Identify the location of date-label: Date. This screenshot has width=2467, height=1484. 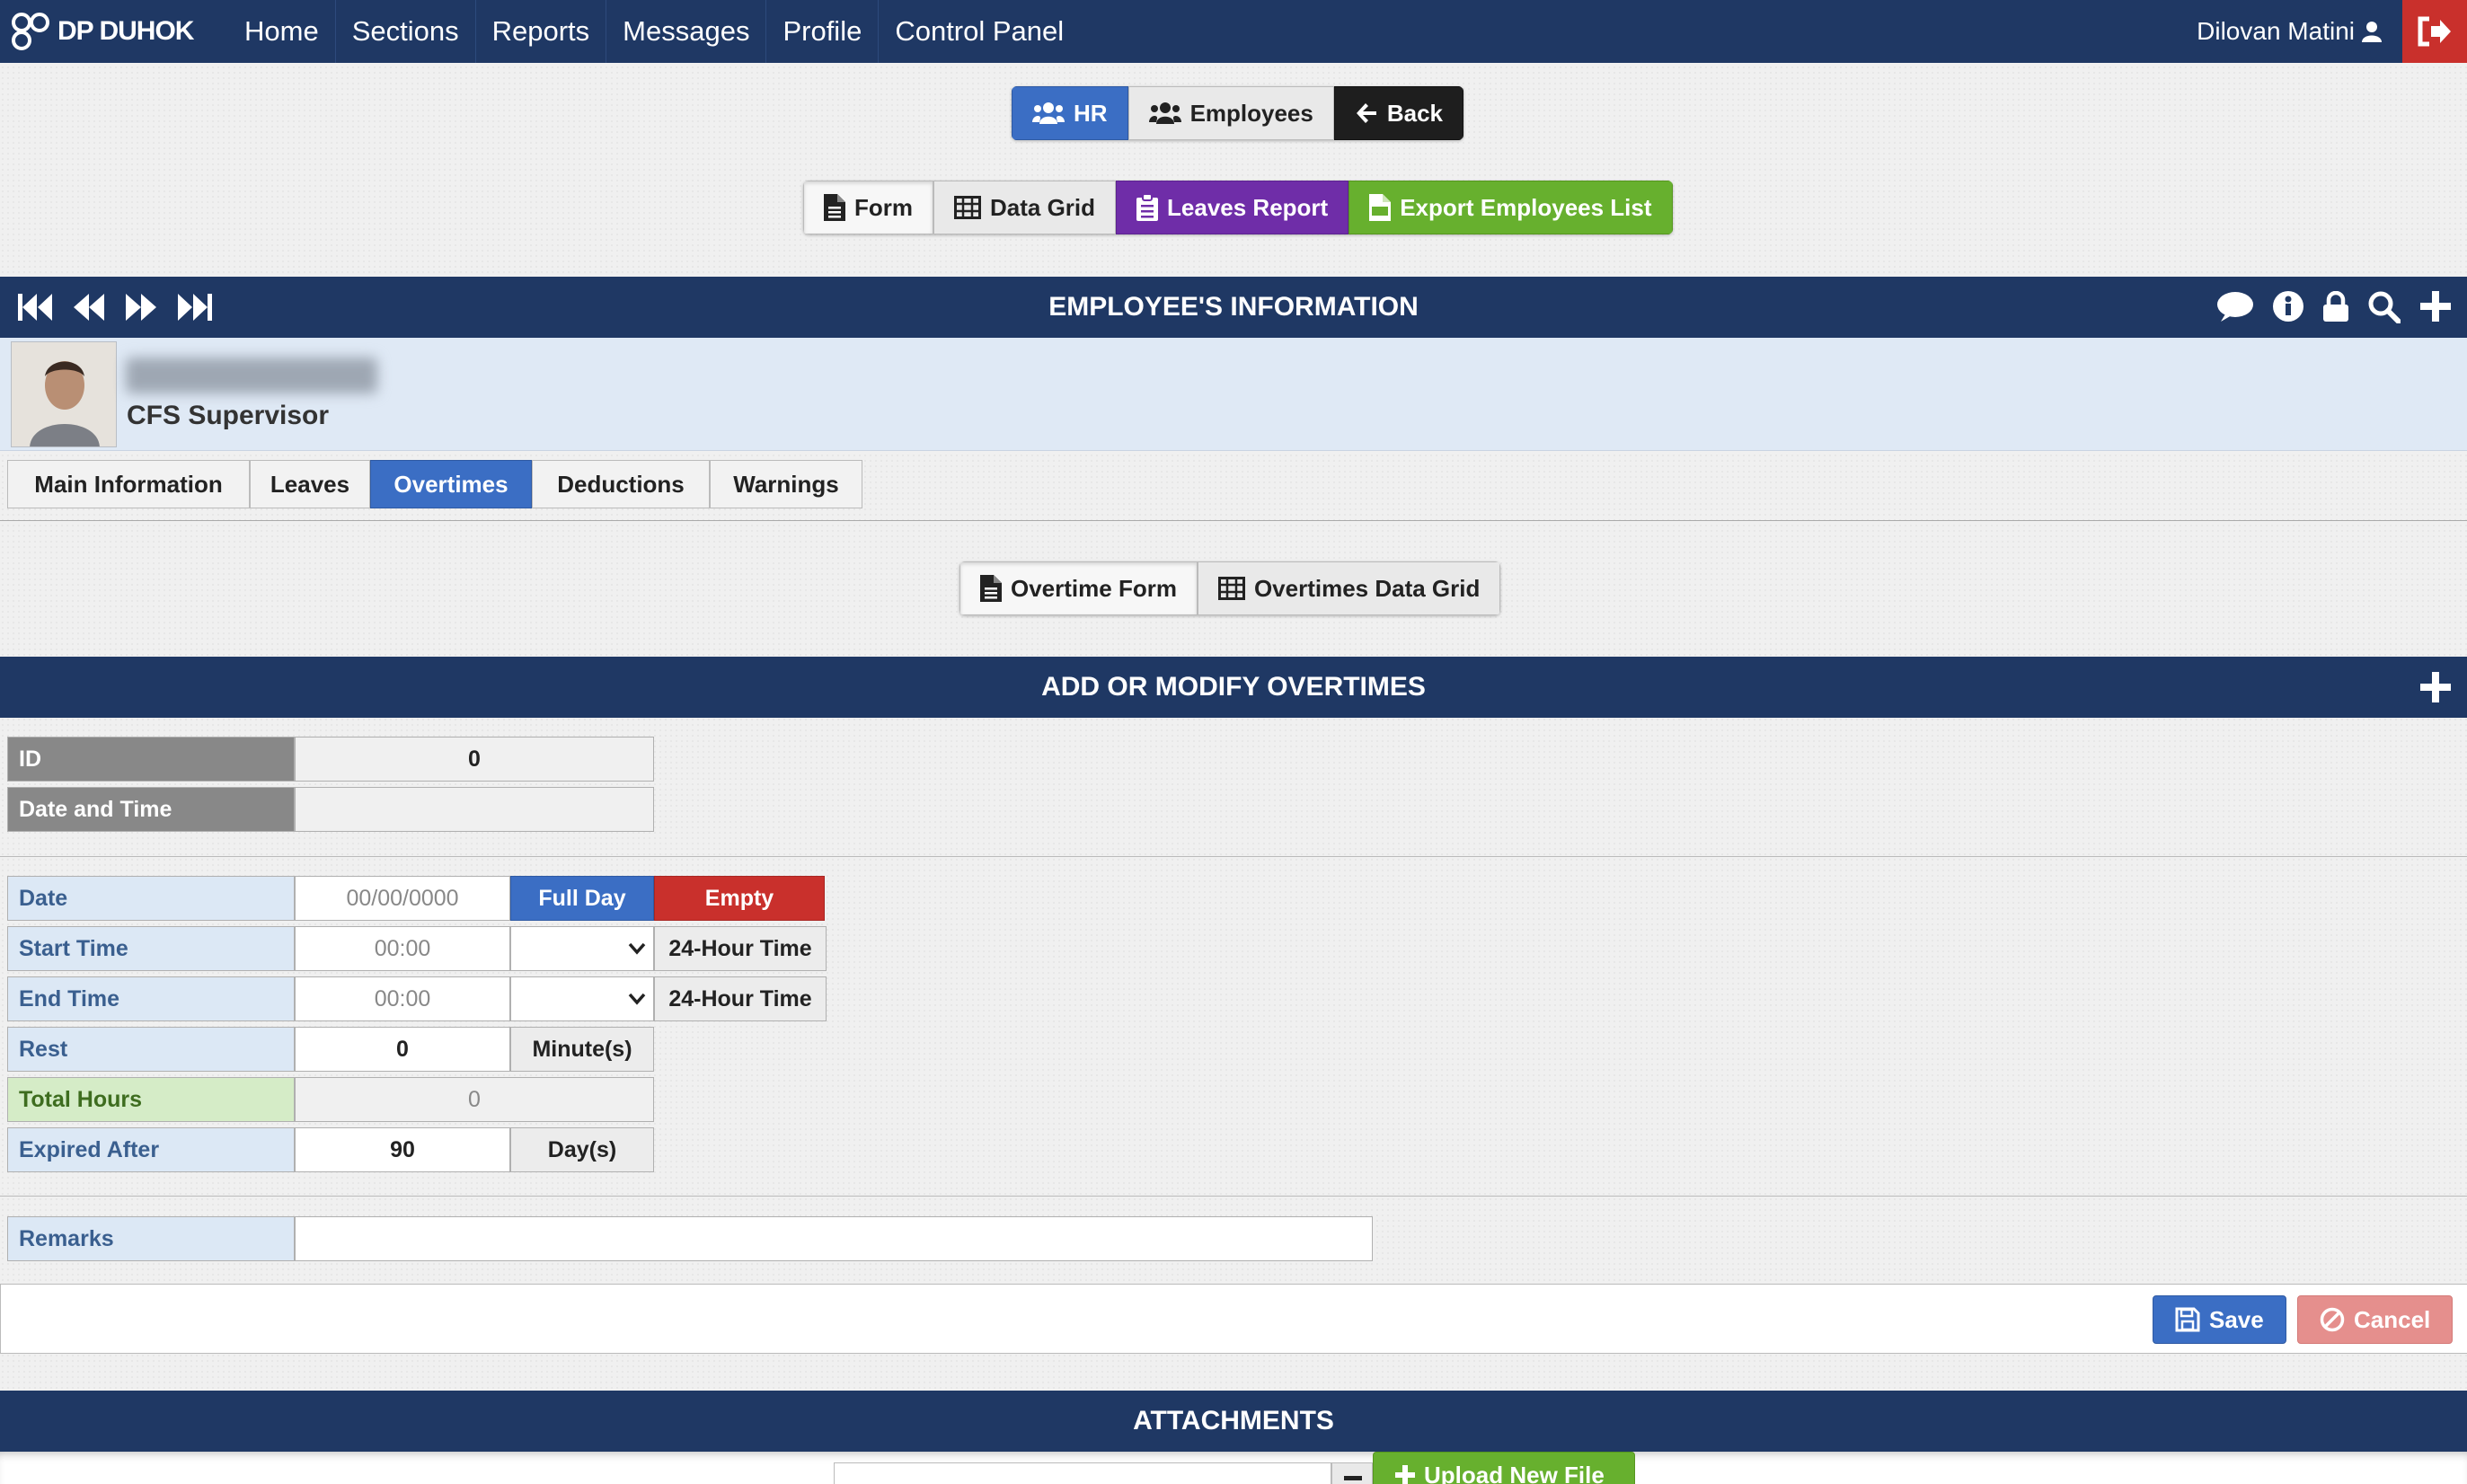
(151, 899).